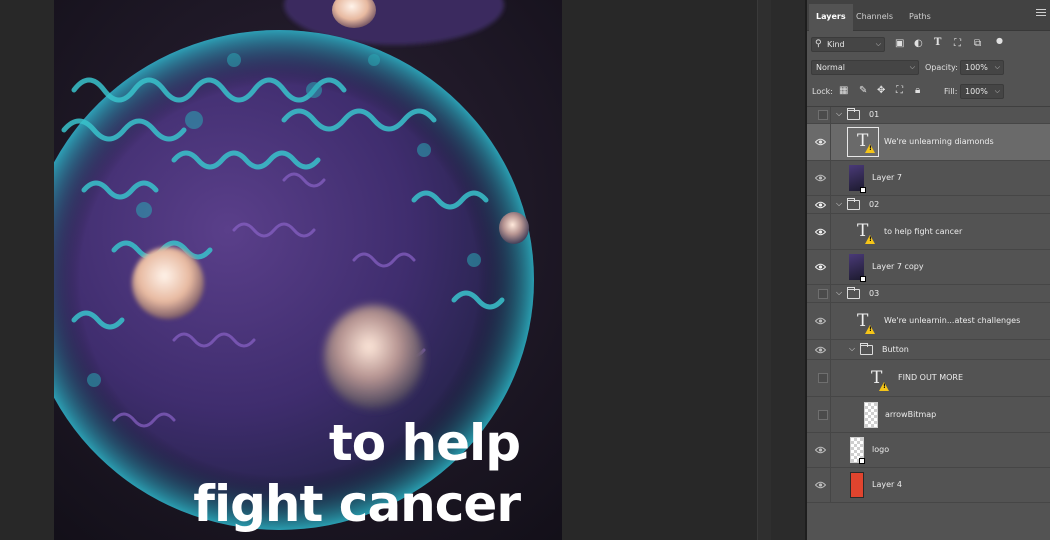 The height and width of the screenshot is (540, 1050). What do you see at coordinates (928, 485) in the screenshot?
I see `layer-row-layer-4: Layer 4` at bounding box center [928, 485].